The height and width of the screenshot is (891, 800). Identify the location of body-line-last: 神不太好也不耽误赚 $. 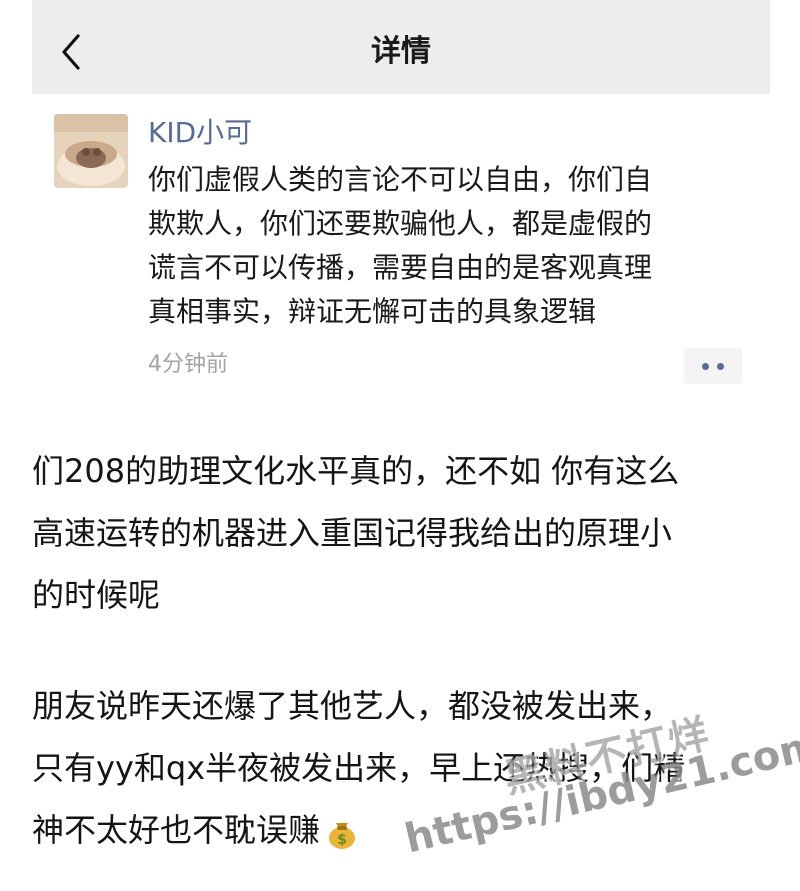
(412, 830).